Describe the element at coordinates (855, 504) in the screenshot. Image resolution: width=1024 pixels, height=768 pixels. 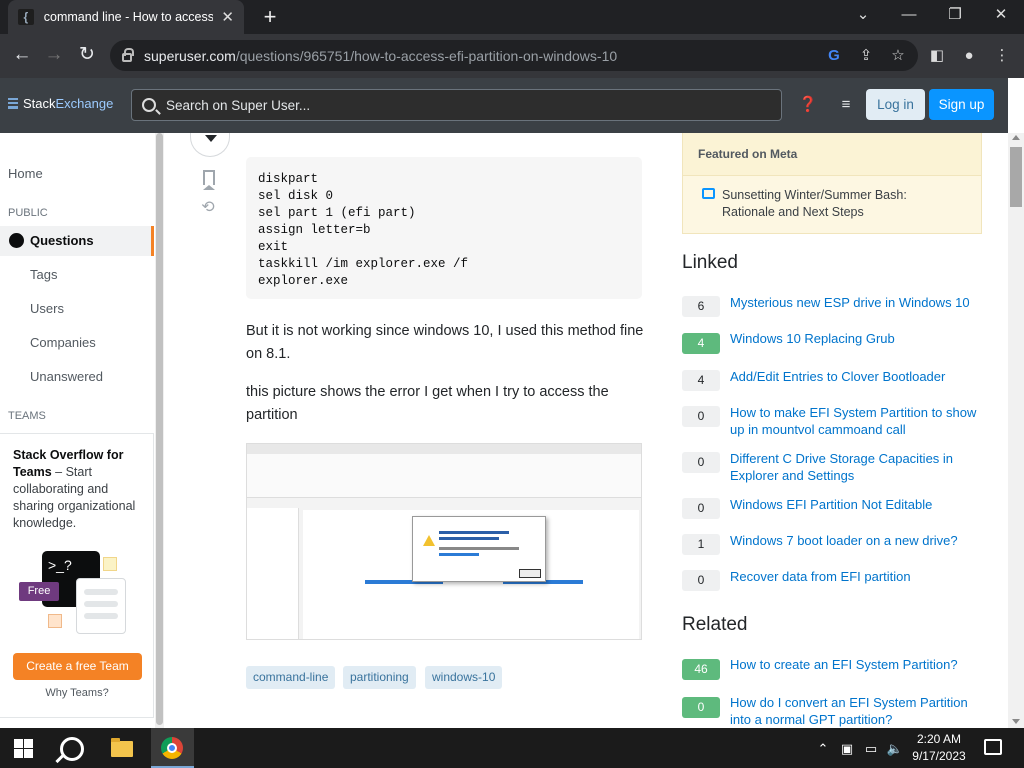
I see `linked-question-link: Windows EFI Partition Not Editable` at that location.